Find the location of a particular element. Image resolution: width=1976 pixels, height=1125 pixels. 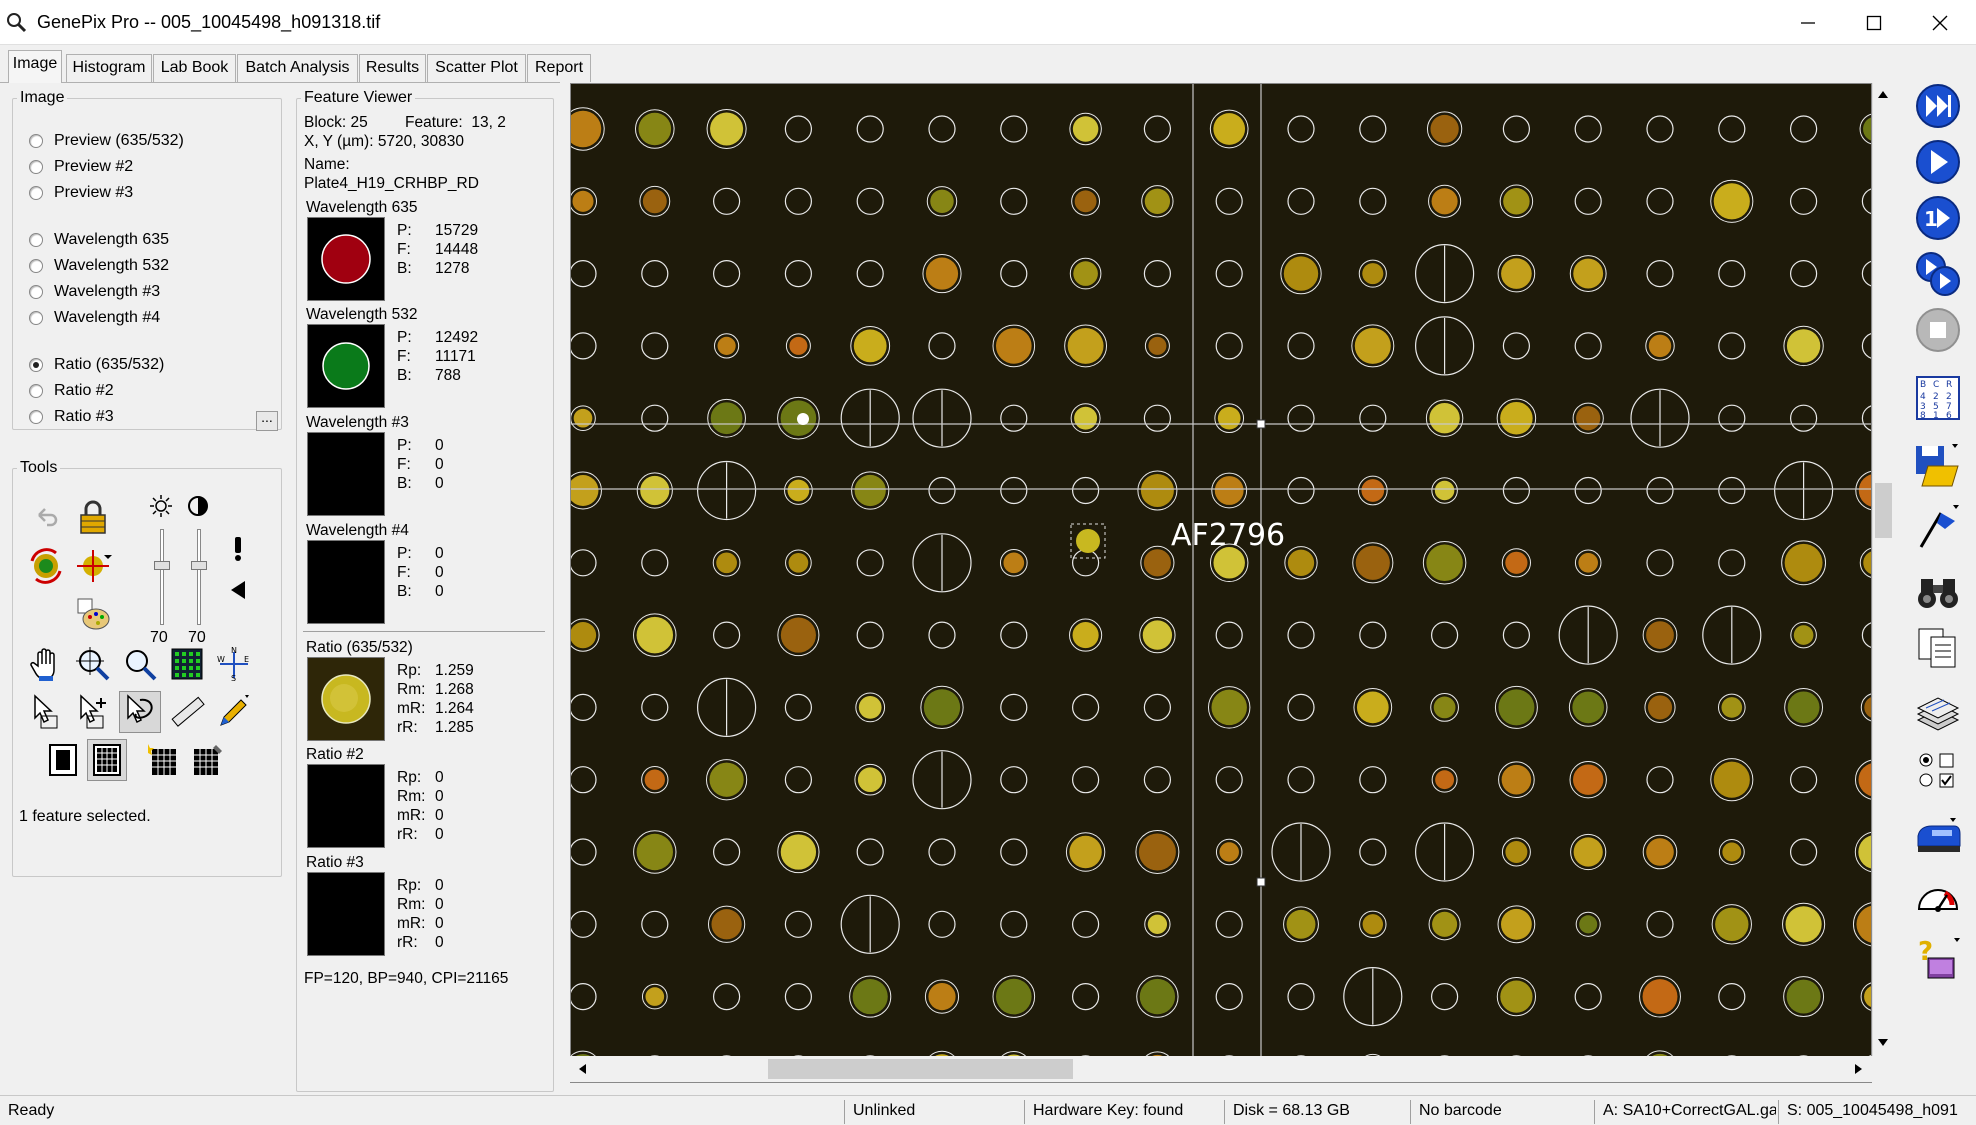

draw-button is located at coordinates (234, 712).